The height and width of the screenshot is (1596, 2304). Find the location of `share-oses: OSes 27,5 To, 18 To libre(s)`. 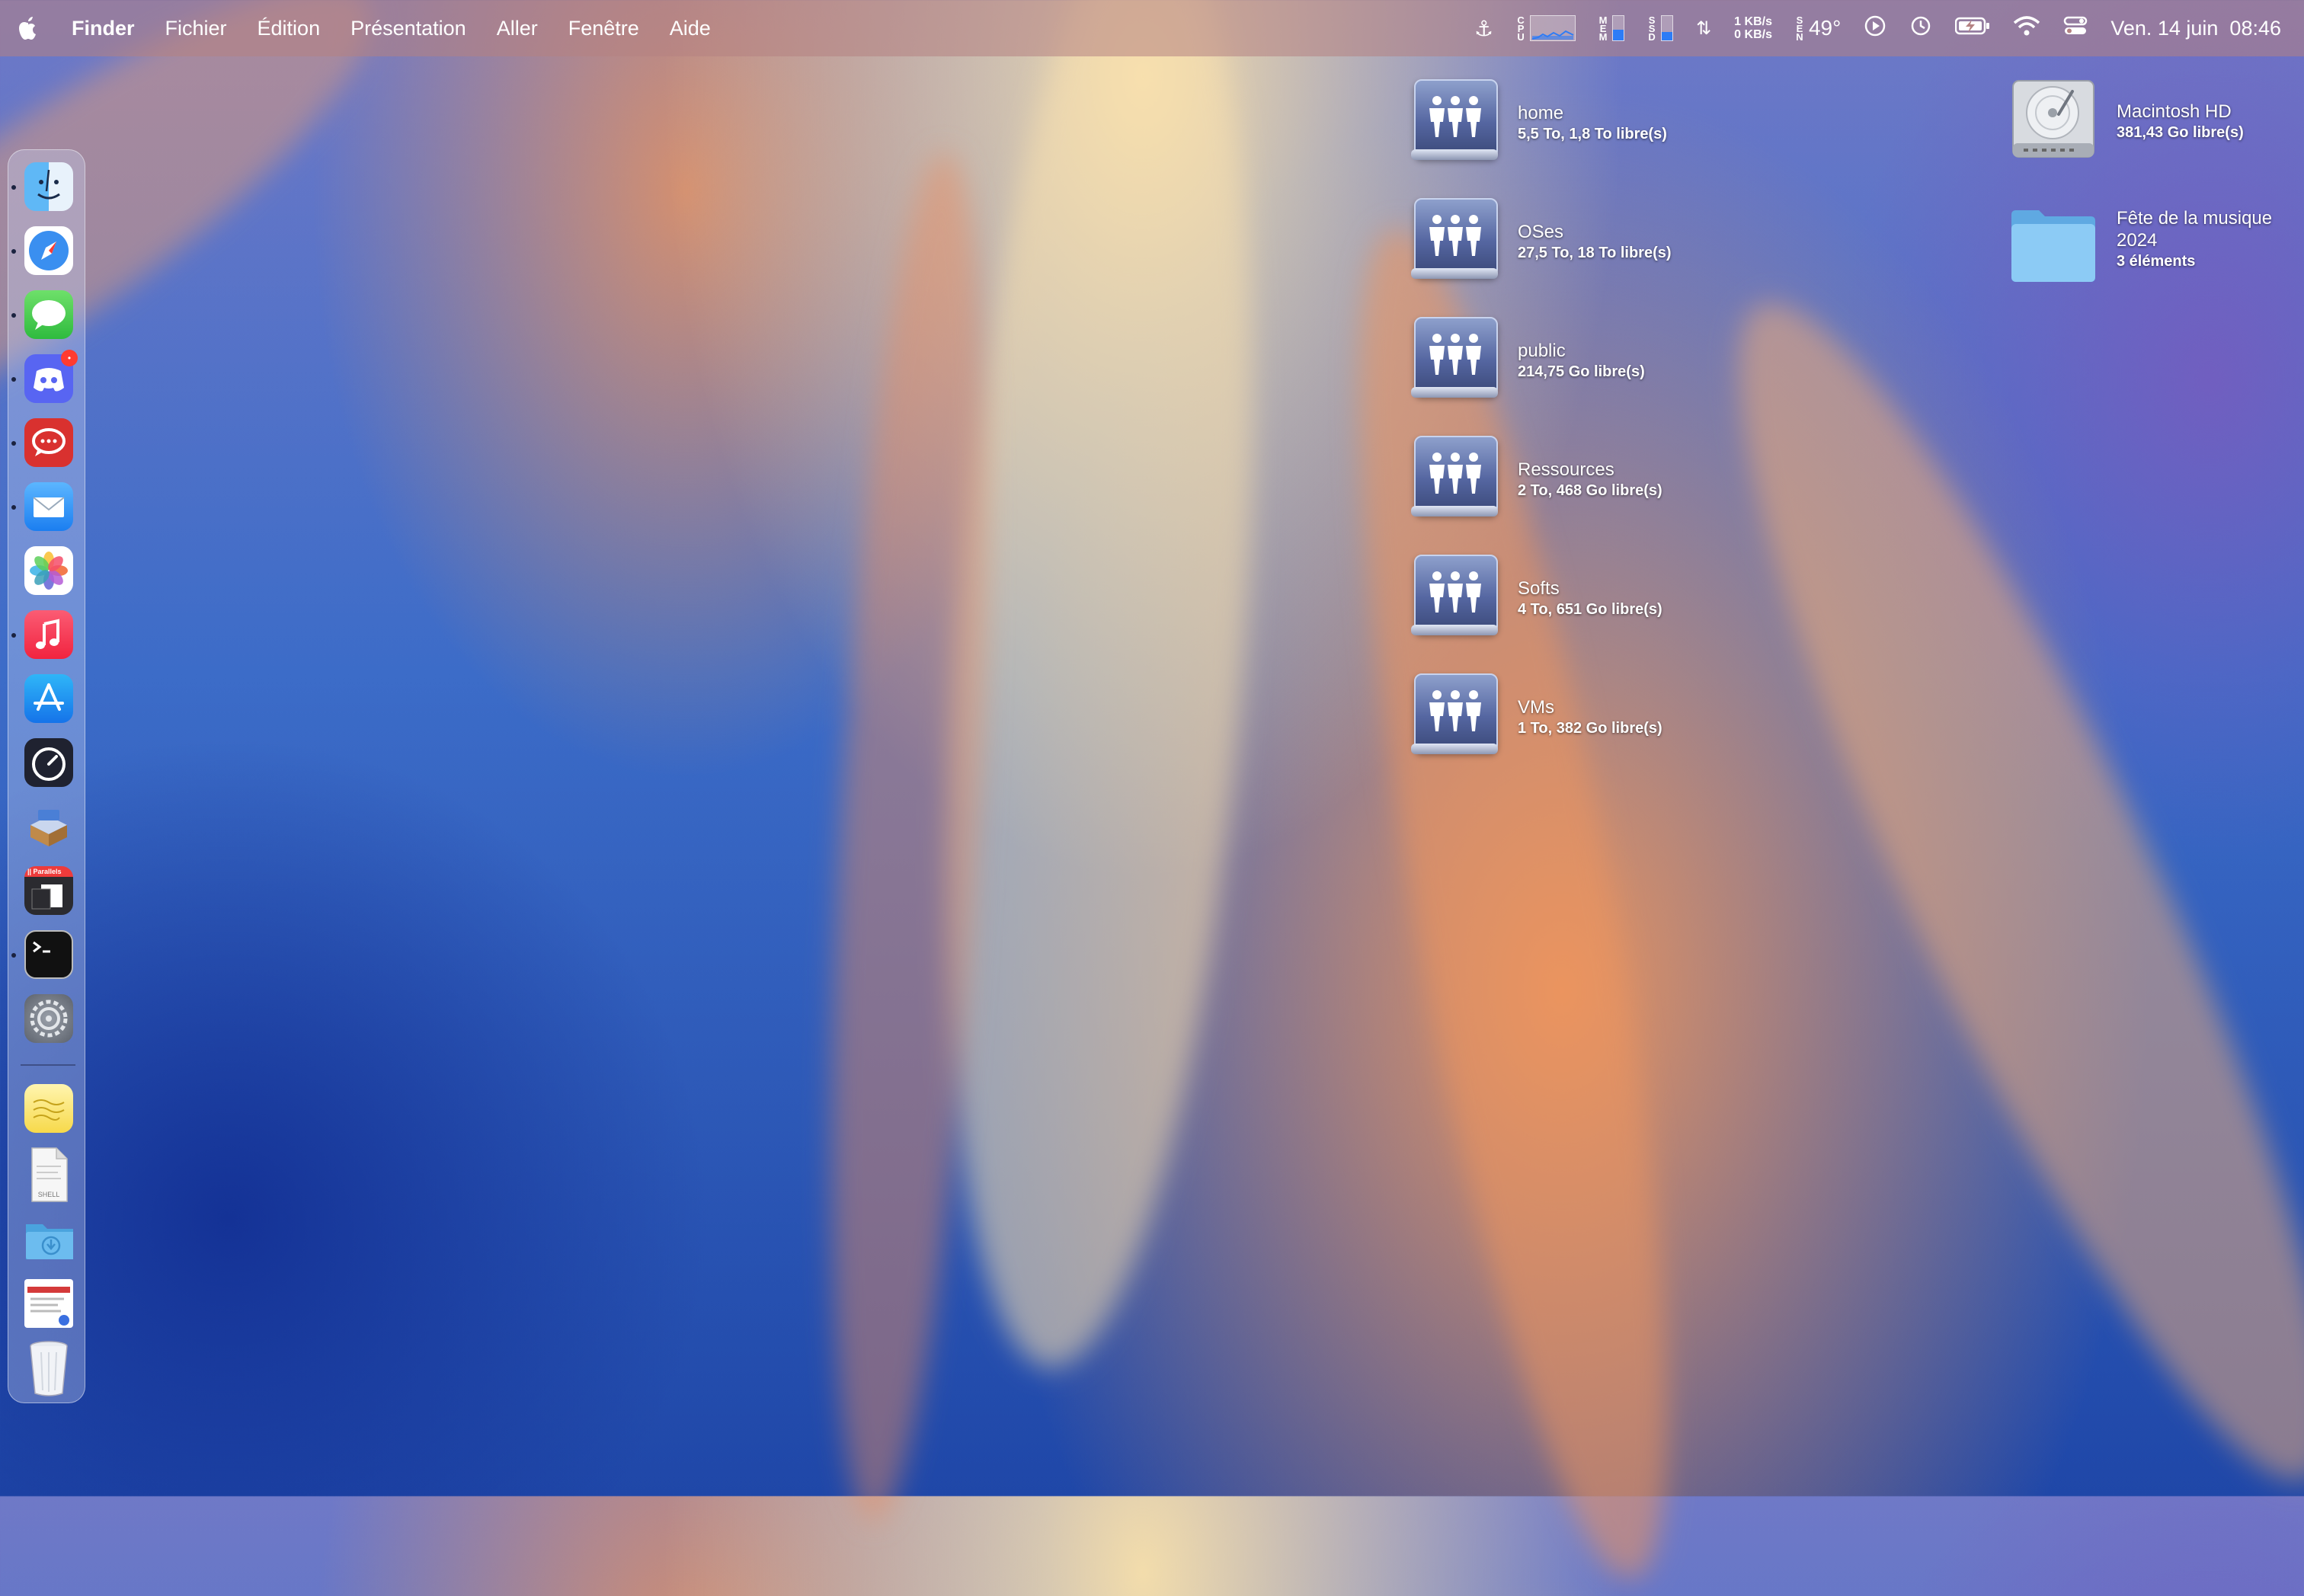

share-oses: OSes 27,5 To, 18 To libre(s) is located at coordinates (1541, 240).